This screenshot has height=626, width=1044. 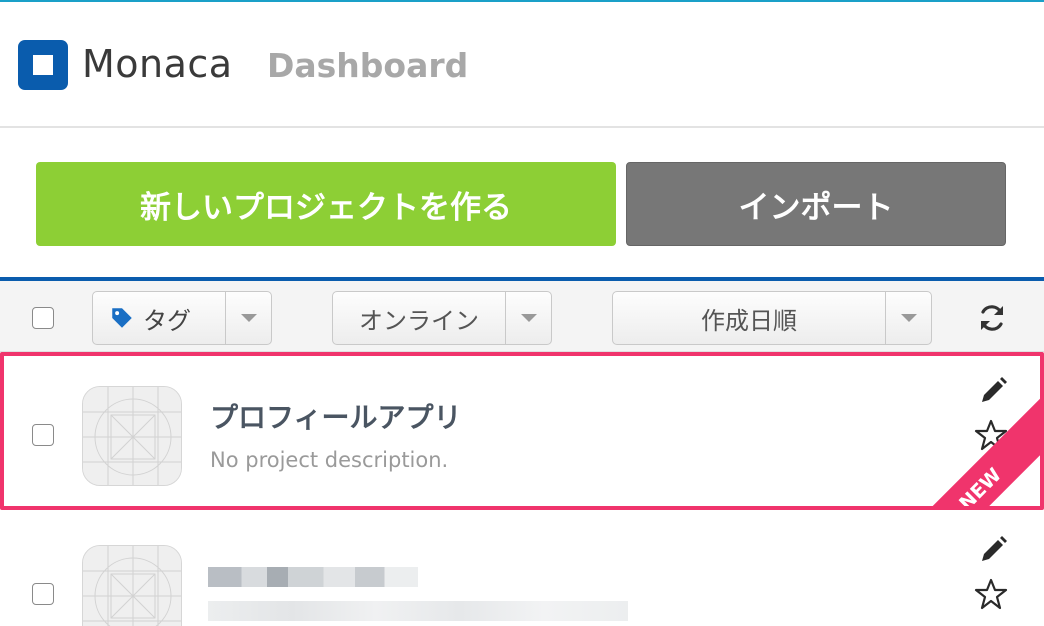 What do you see at coordinates (122, 318) in the screenshot?
I see `tag-icon` at bounding box center [122, 318].